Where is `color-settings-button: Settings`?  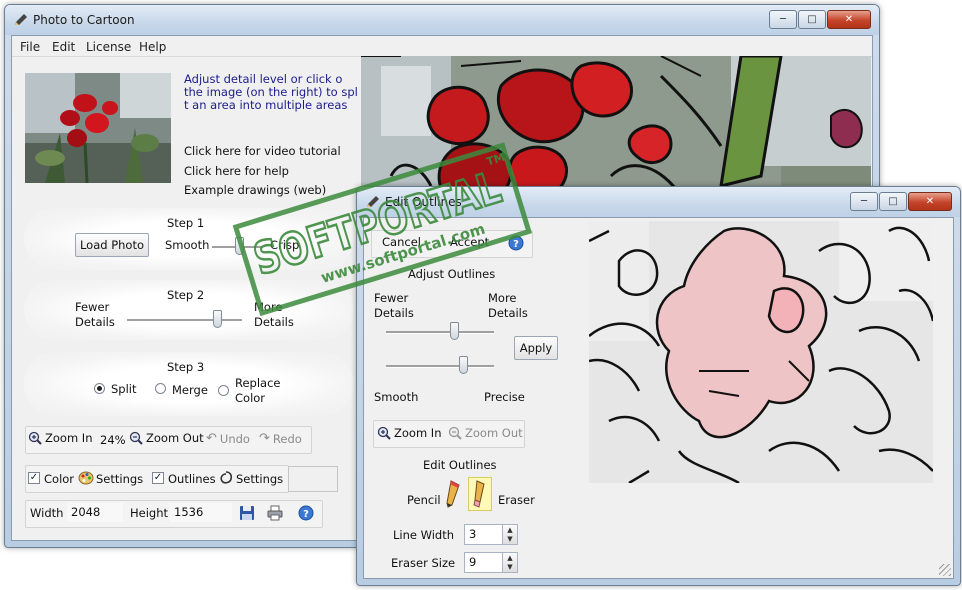 color-settings-button: Settings is located at coordinates (119, 479).